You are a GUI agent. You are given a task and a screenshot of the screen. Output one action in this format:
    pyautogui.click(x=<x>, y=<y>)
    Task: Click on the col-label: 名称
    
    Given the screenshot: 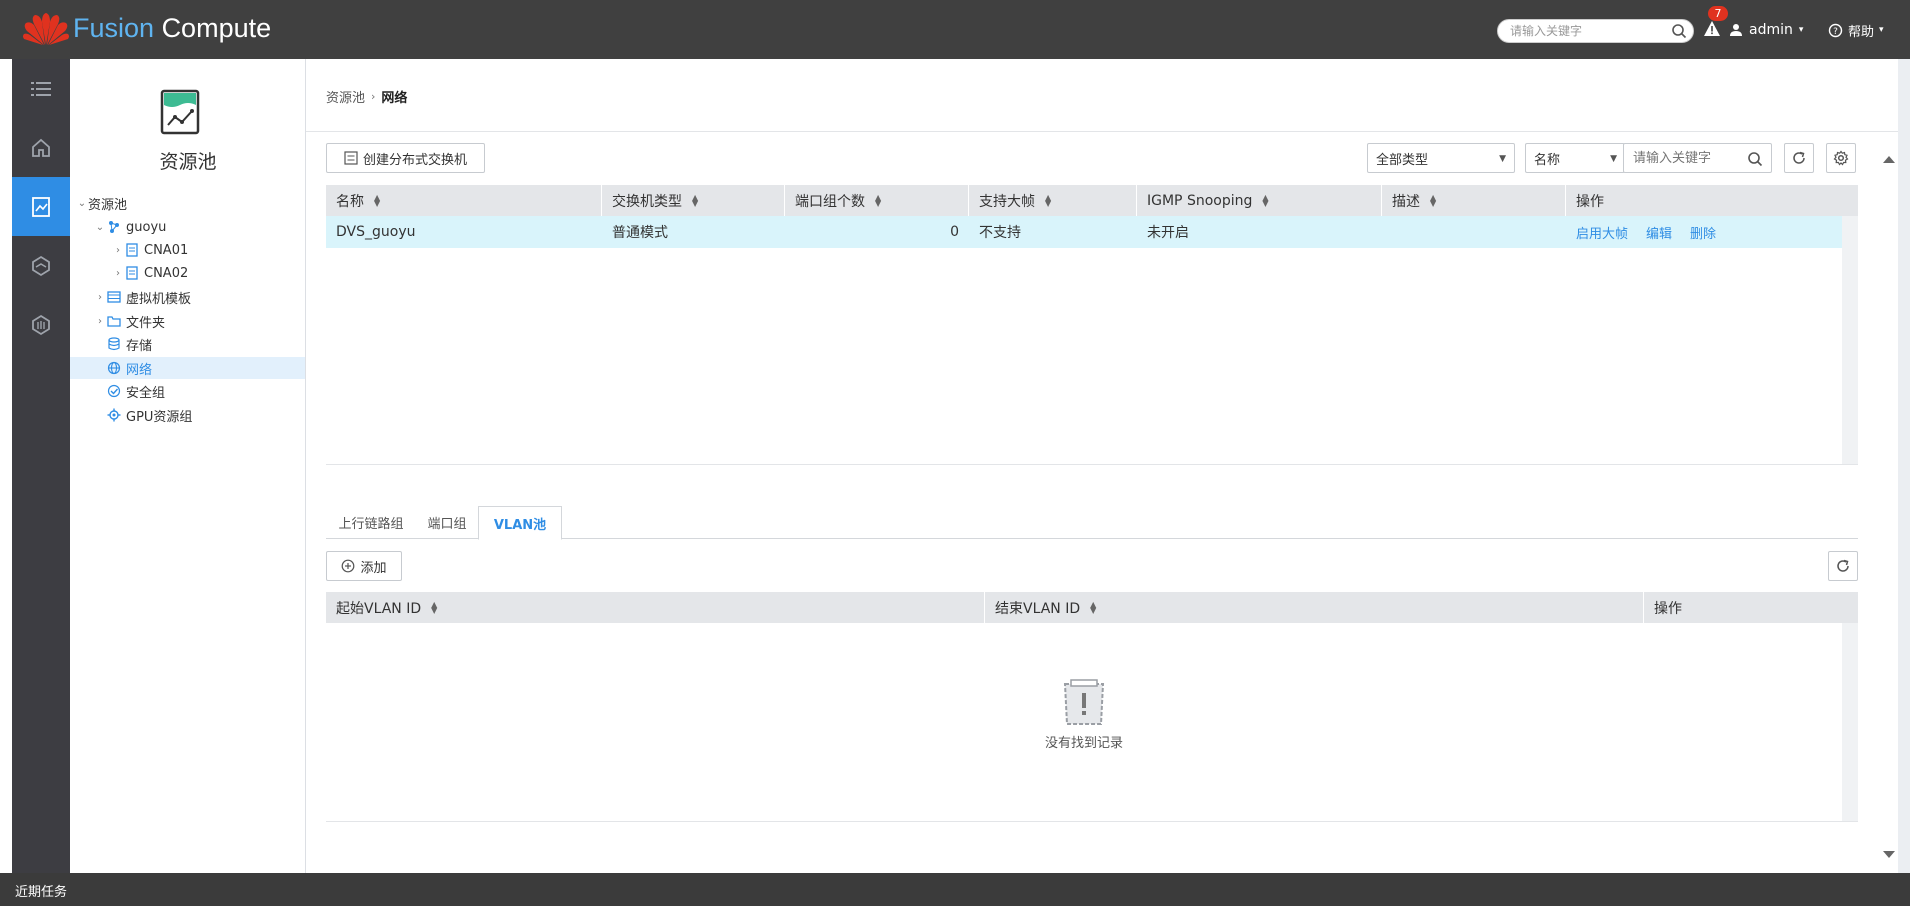 What is the action you would take?
    pyautogui.click(x=350, y=201)
    